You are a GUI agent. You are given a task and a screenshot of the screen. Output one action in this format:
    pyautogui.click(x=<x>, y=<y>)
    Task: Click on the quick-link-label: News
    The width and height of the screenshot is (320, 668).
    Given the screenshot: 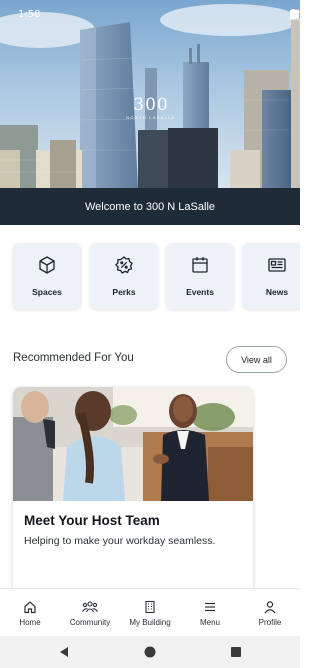 What is the action you would take?
    pyautogui.click(x=277, y=292)
    